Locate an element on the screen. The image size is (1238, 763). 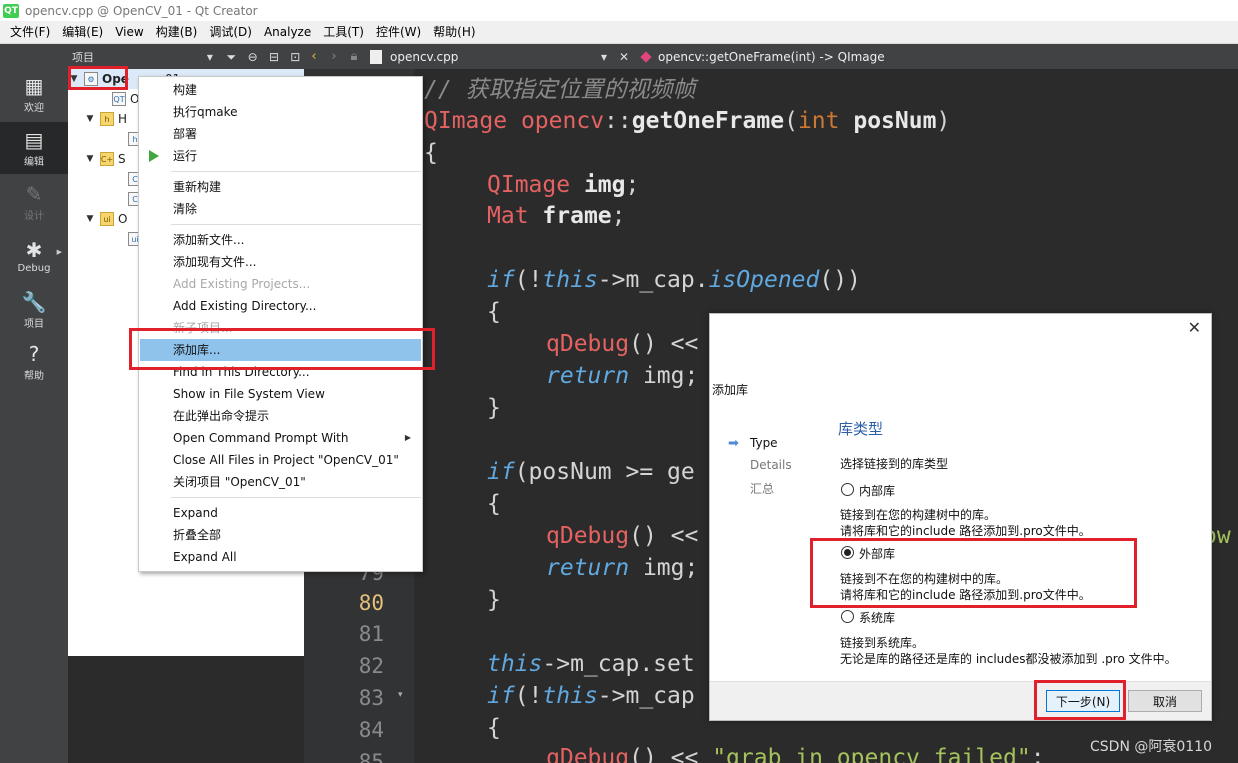
mode-projects: 🔧 项目 is located at coordinates (34, 310).